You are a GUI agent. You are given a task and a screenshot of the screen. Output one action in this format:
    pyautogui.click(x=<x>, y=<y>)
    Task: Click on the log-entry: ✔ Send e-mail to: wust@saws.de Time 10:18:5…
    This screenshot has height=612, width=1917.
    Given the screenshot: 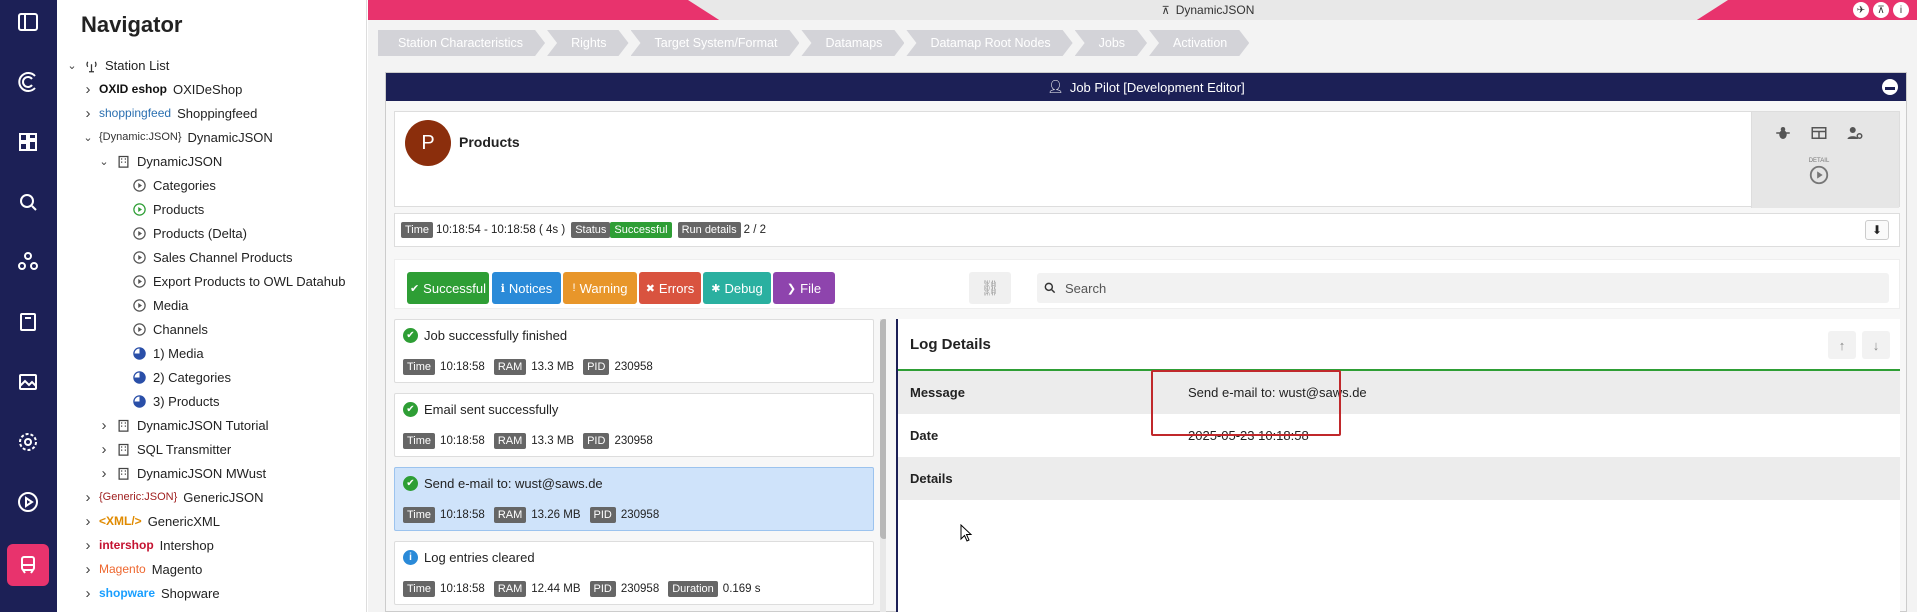 What is the action you would take?
    pyautogui.click(x=634, y=499)
    